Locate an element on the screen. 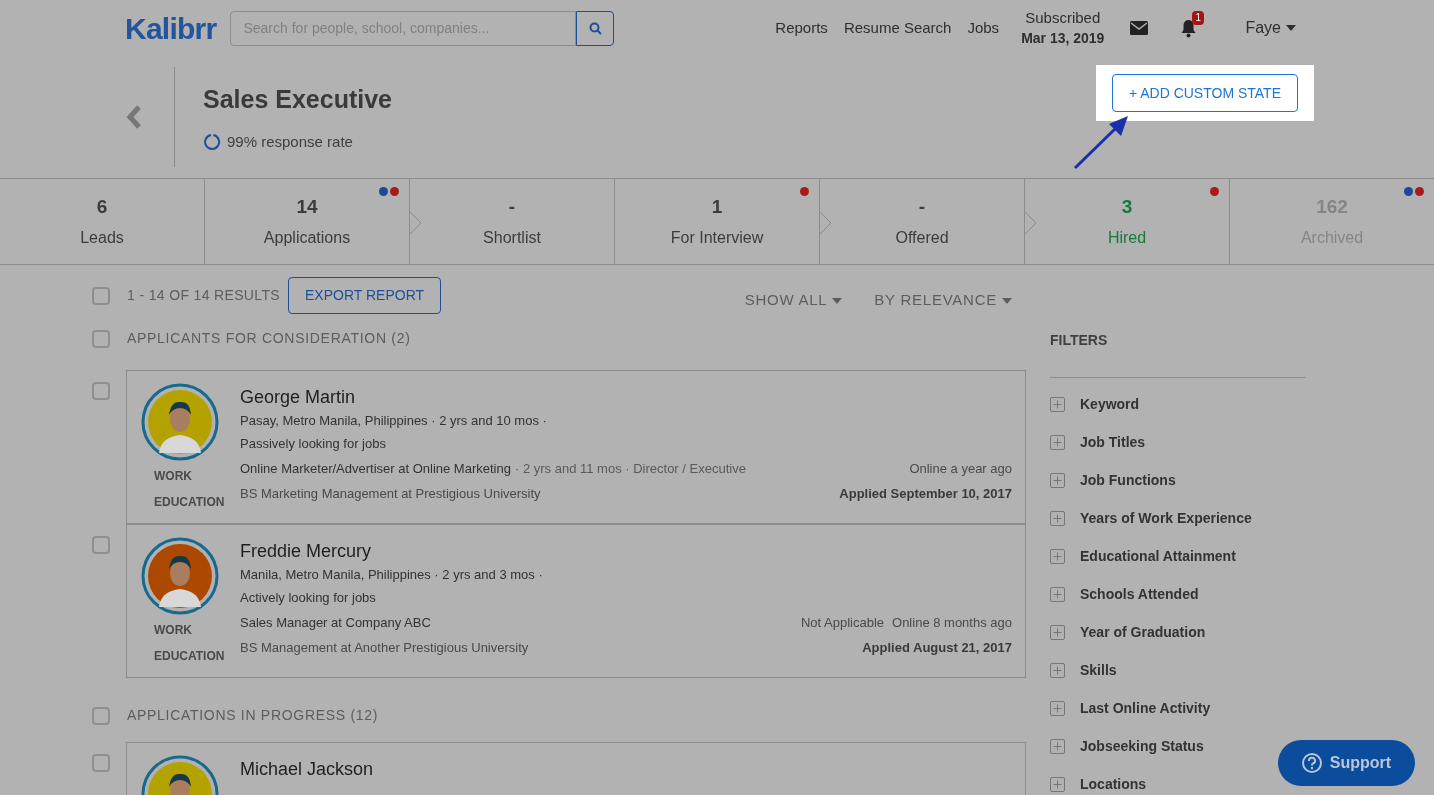  stage-tab: 6 Leads is located at coordinates (102, 221).